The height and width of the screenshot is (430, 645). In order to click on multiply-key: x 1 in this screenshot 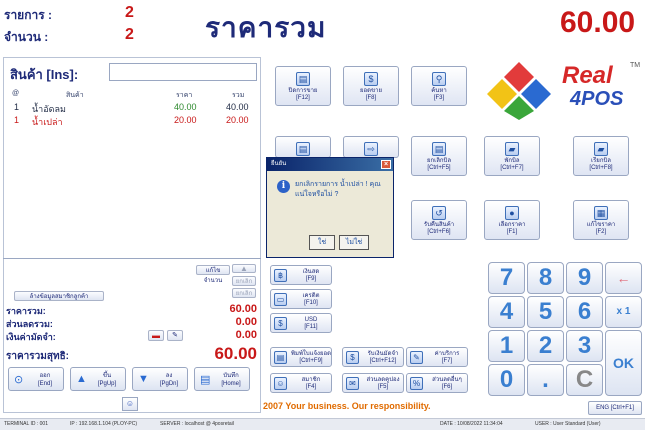, I will do `click(623, 312)`.